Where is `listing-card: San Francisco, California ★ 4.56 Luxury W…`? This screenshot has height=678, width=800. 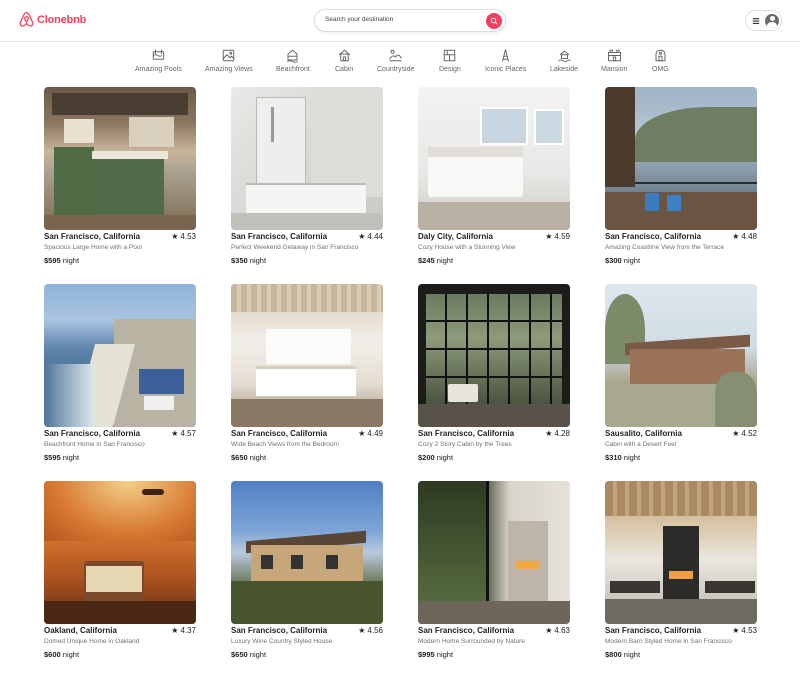
listing-card: San Francisco, California ★ 4.56 Luxury W… is located at coordinates (307, 579).